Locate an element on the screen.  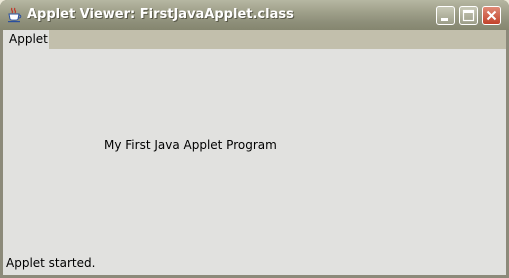
status-bar: Applet started. is located at coordinates (254, 265).